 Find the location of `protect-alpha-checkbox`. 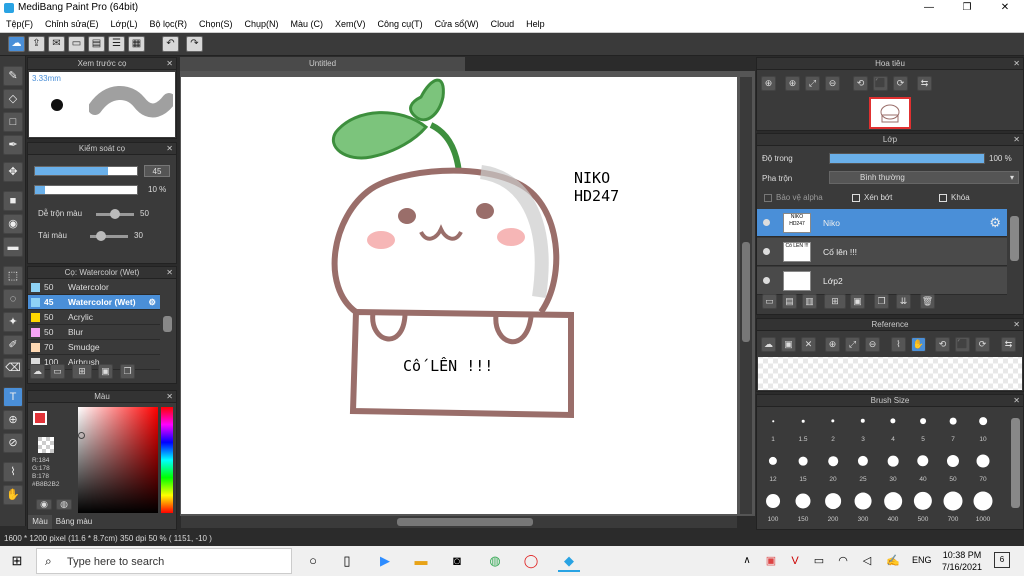

protect-alpha-checkbox is located at coordinates (768, 198).